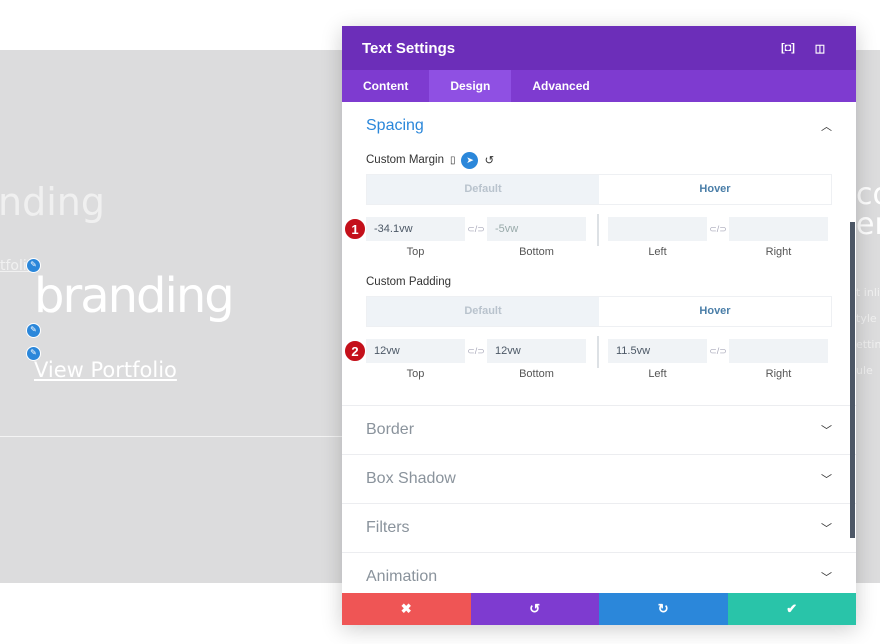 The height and width of the screenshot is (644, 880). What do you see at coordinates (820, 48) in the screenshot?
I see `sidebar-toggle-icon: ◫` at bounding box center [820, 48].